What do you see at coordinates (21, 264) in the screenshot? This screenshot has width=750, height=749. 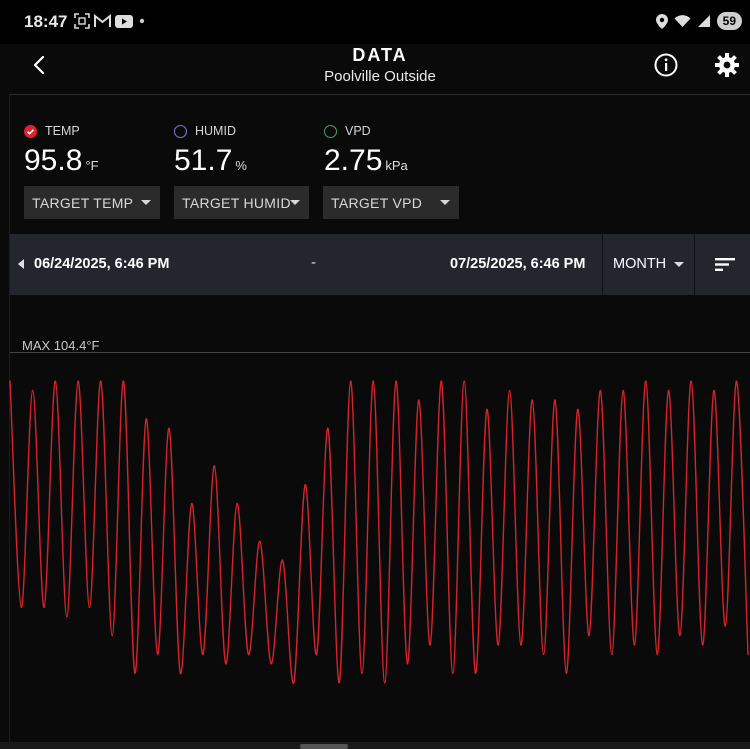 I see `previous-range-icon` at bounding box center [21, 264].